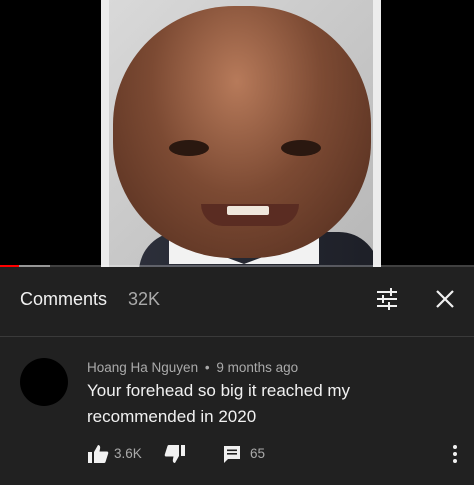  Describe the element at coordinates (277, 454) in the screenshot. I see `comment-actions: 3.6K 65` at that location.